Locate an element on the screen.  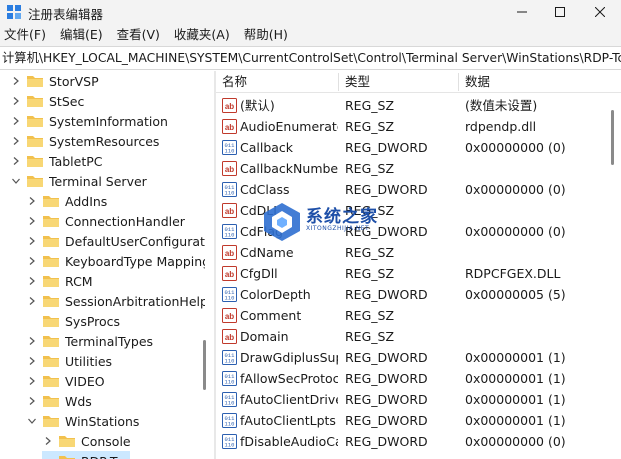
menu-edit: 编辑(E) is located at coordinates (85, 35).